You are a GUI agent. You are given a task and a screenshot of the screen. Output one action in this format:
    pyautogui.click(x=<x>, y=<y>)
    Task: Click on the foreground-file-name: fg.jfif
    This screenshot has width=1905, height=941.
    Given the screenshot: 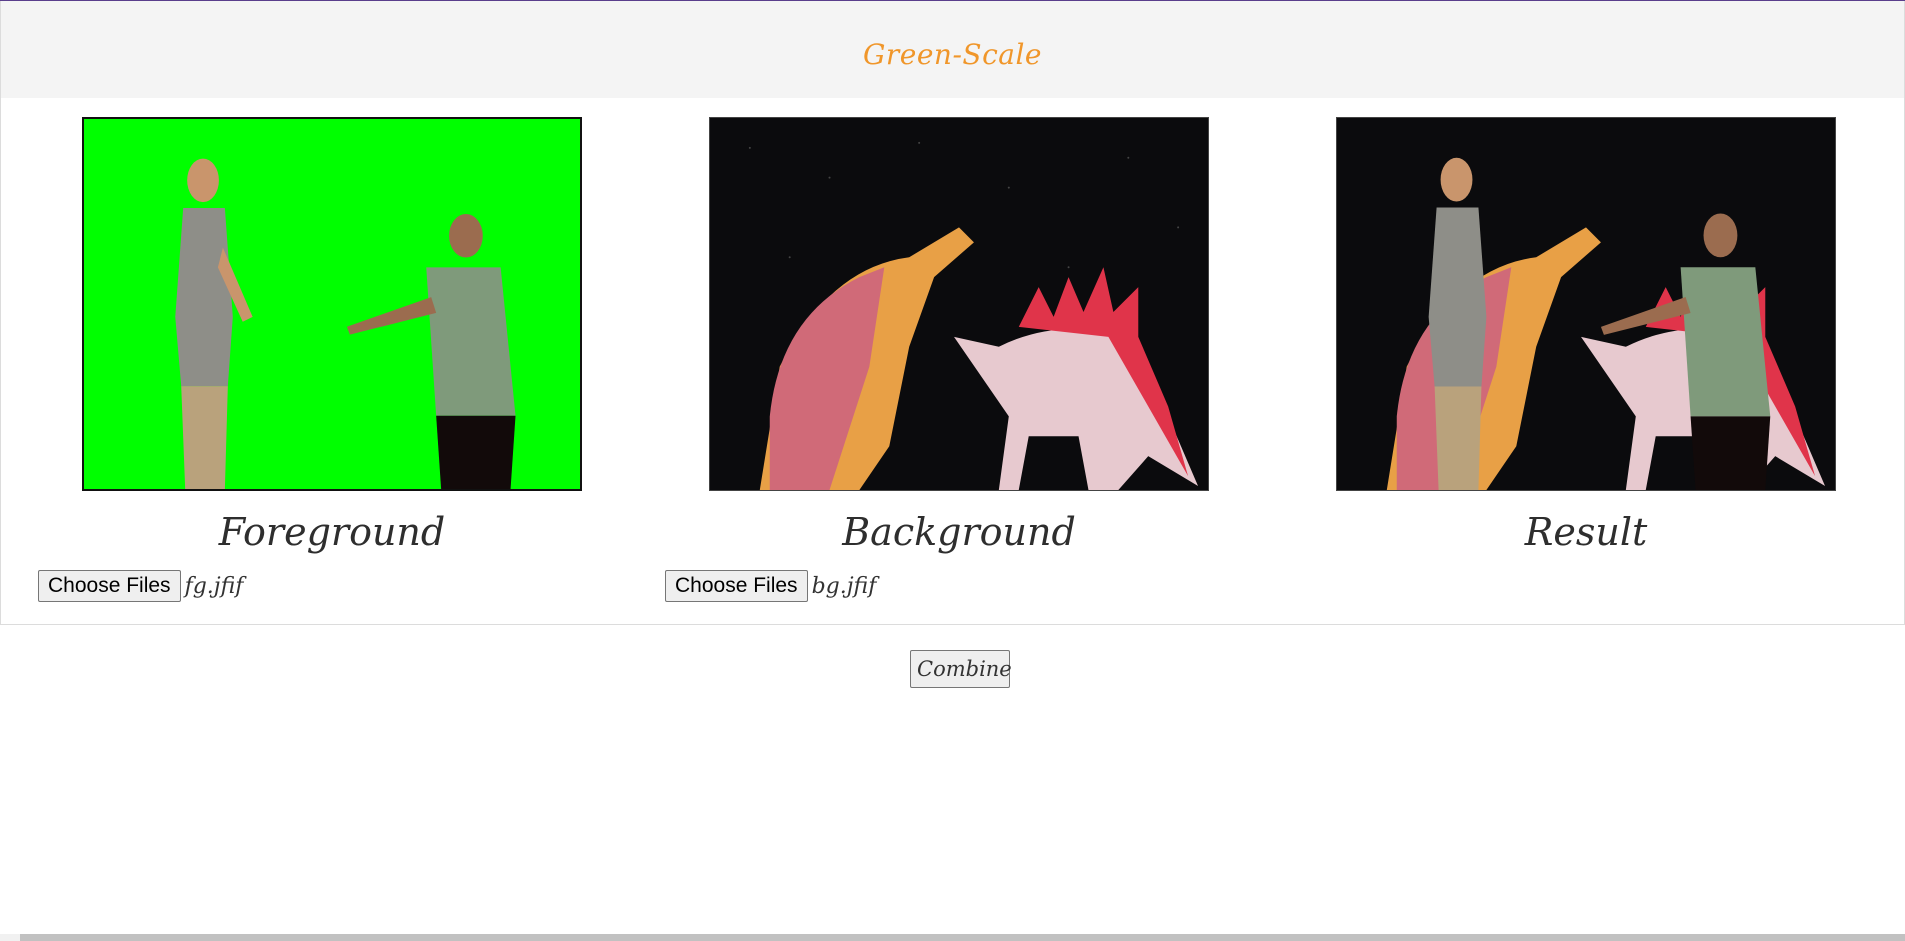 What is the action you would take?
    pyautogui.click(x=214, y=586)
    